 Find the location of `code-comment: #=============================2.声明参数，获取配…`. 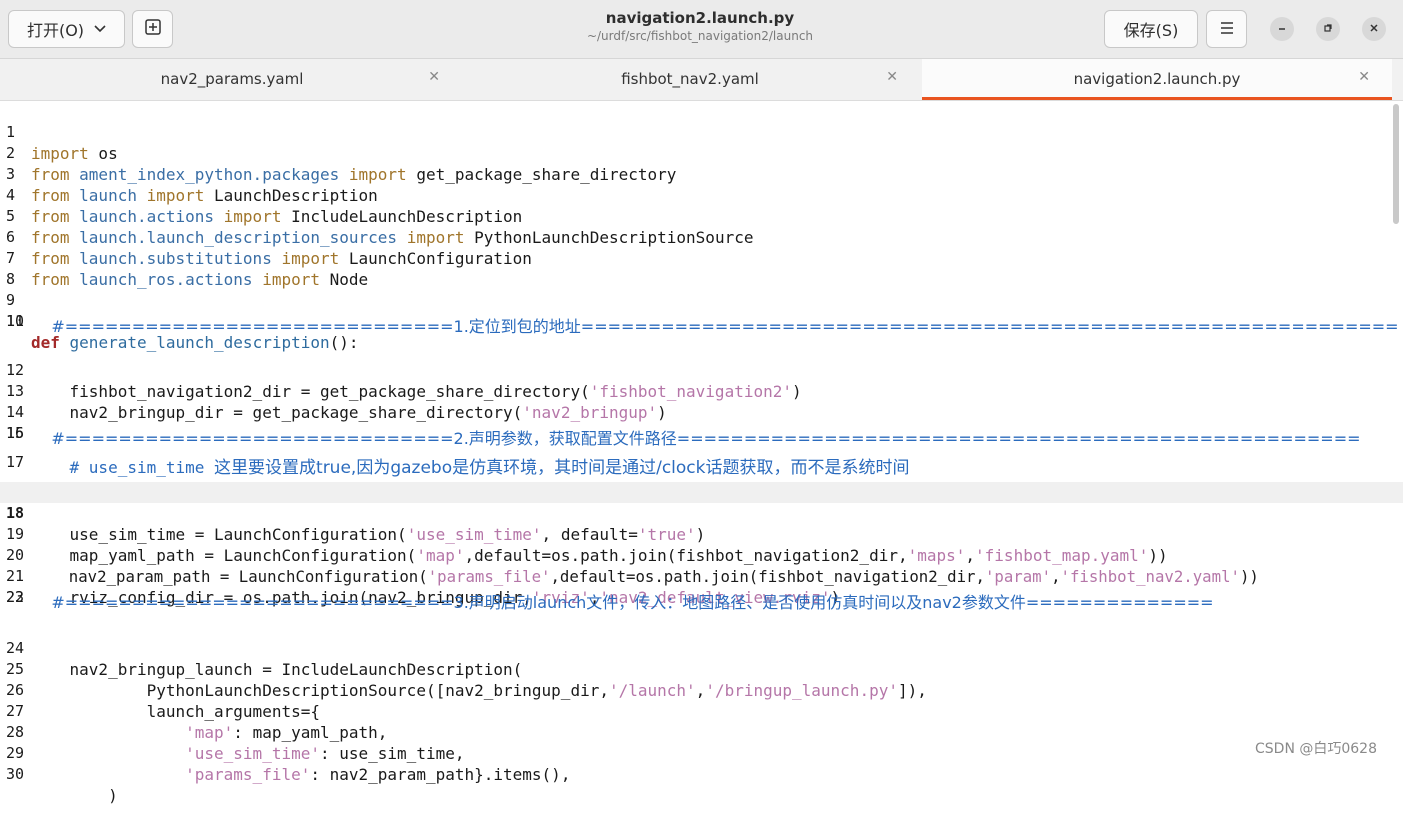

code-comment: #=============================2.声明参数，获取配… is located at coordinates (696, 438).